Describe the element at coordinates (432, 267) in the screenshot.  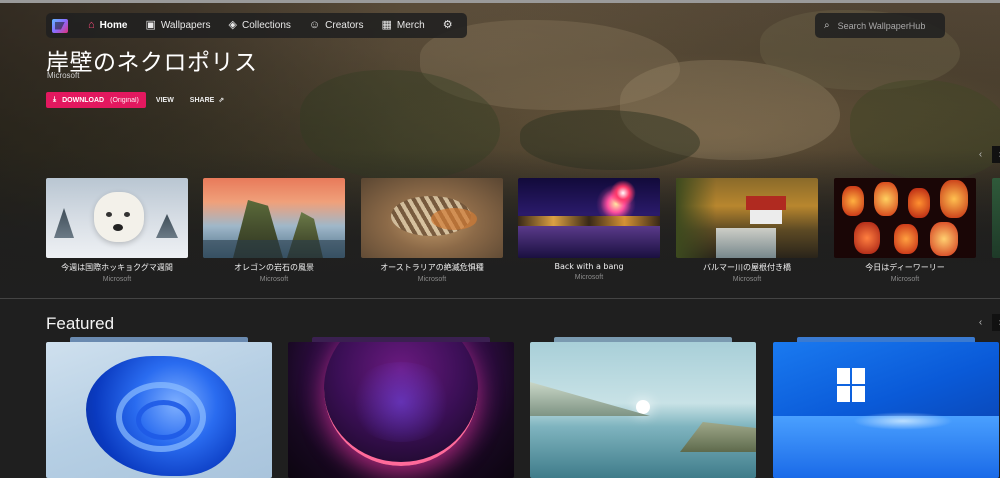
I see `wallpaper-title: オーストラリアの絶滅危惧種` at that location.